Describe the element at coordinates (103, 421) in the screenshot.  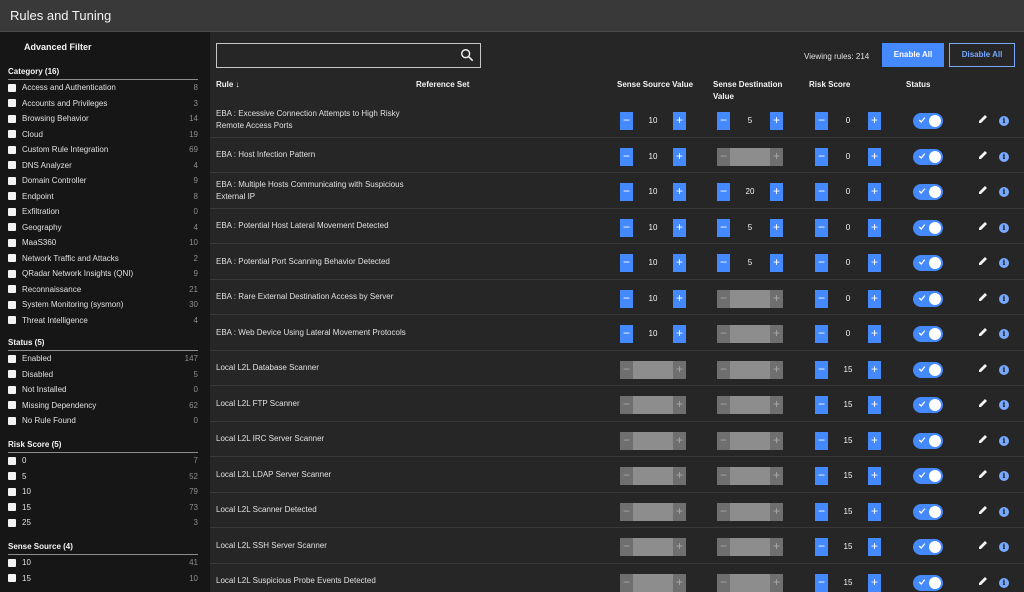
I see `filter-item: No Rule Found 0` at that location.